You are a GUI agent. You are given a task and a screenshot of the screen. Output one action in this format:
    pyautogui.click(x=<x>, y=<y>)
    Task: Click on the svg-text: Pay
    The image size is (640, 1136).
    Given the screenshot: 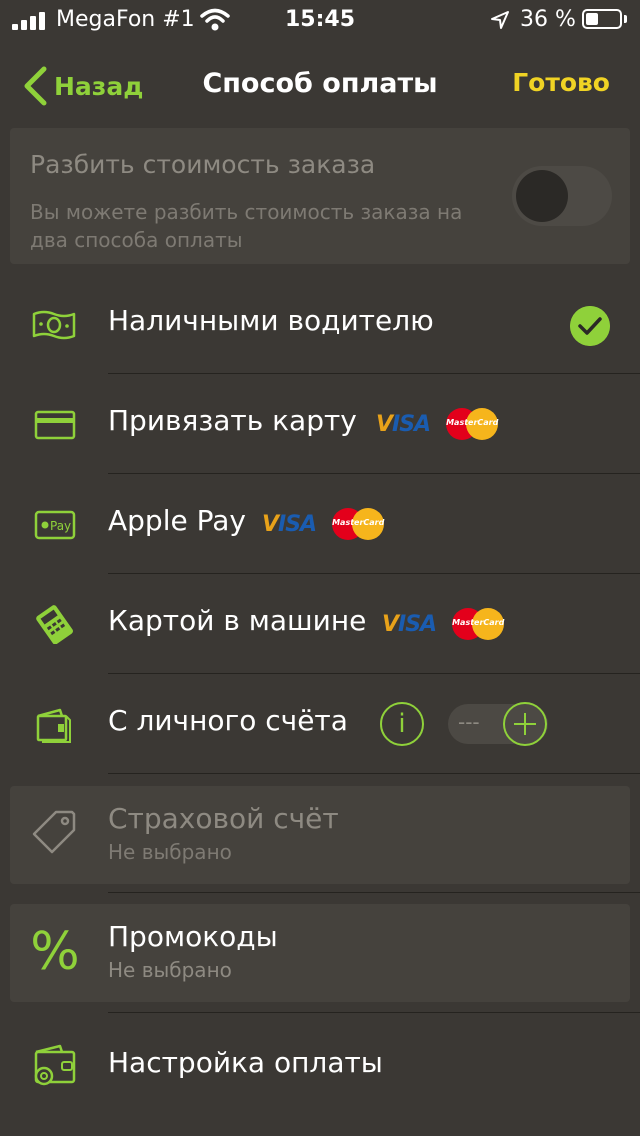 What is the action you would take?
    pyautogui.click(x=60, y=526)
    